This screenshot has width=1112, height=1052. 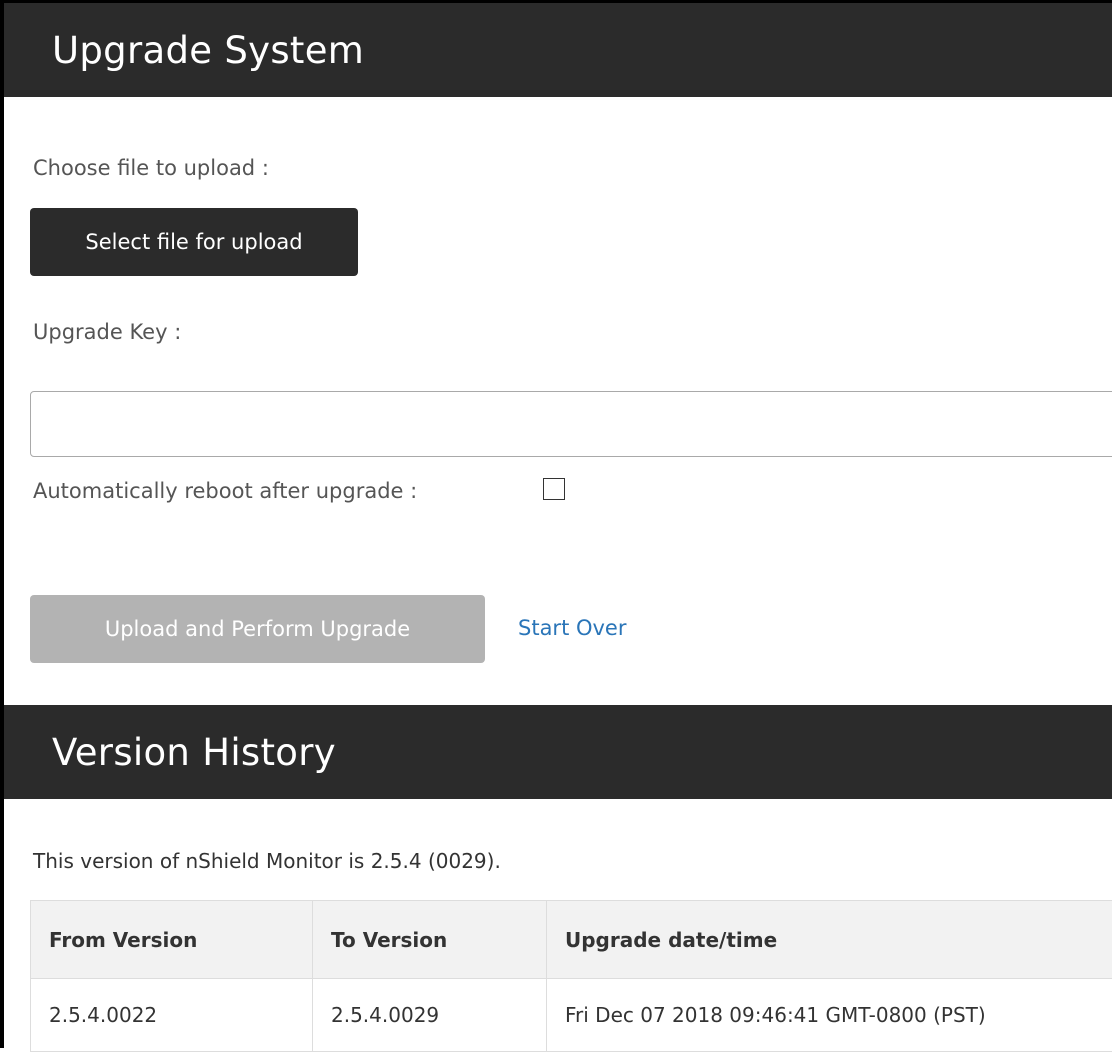 I want to click on upgrade-key-label: Upgrade Key :, so click(x=107, y=332).